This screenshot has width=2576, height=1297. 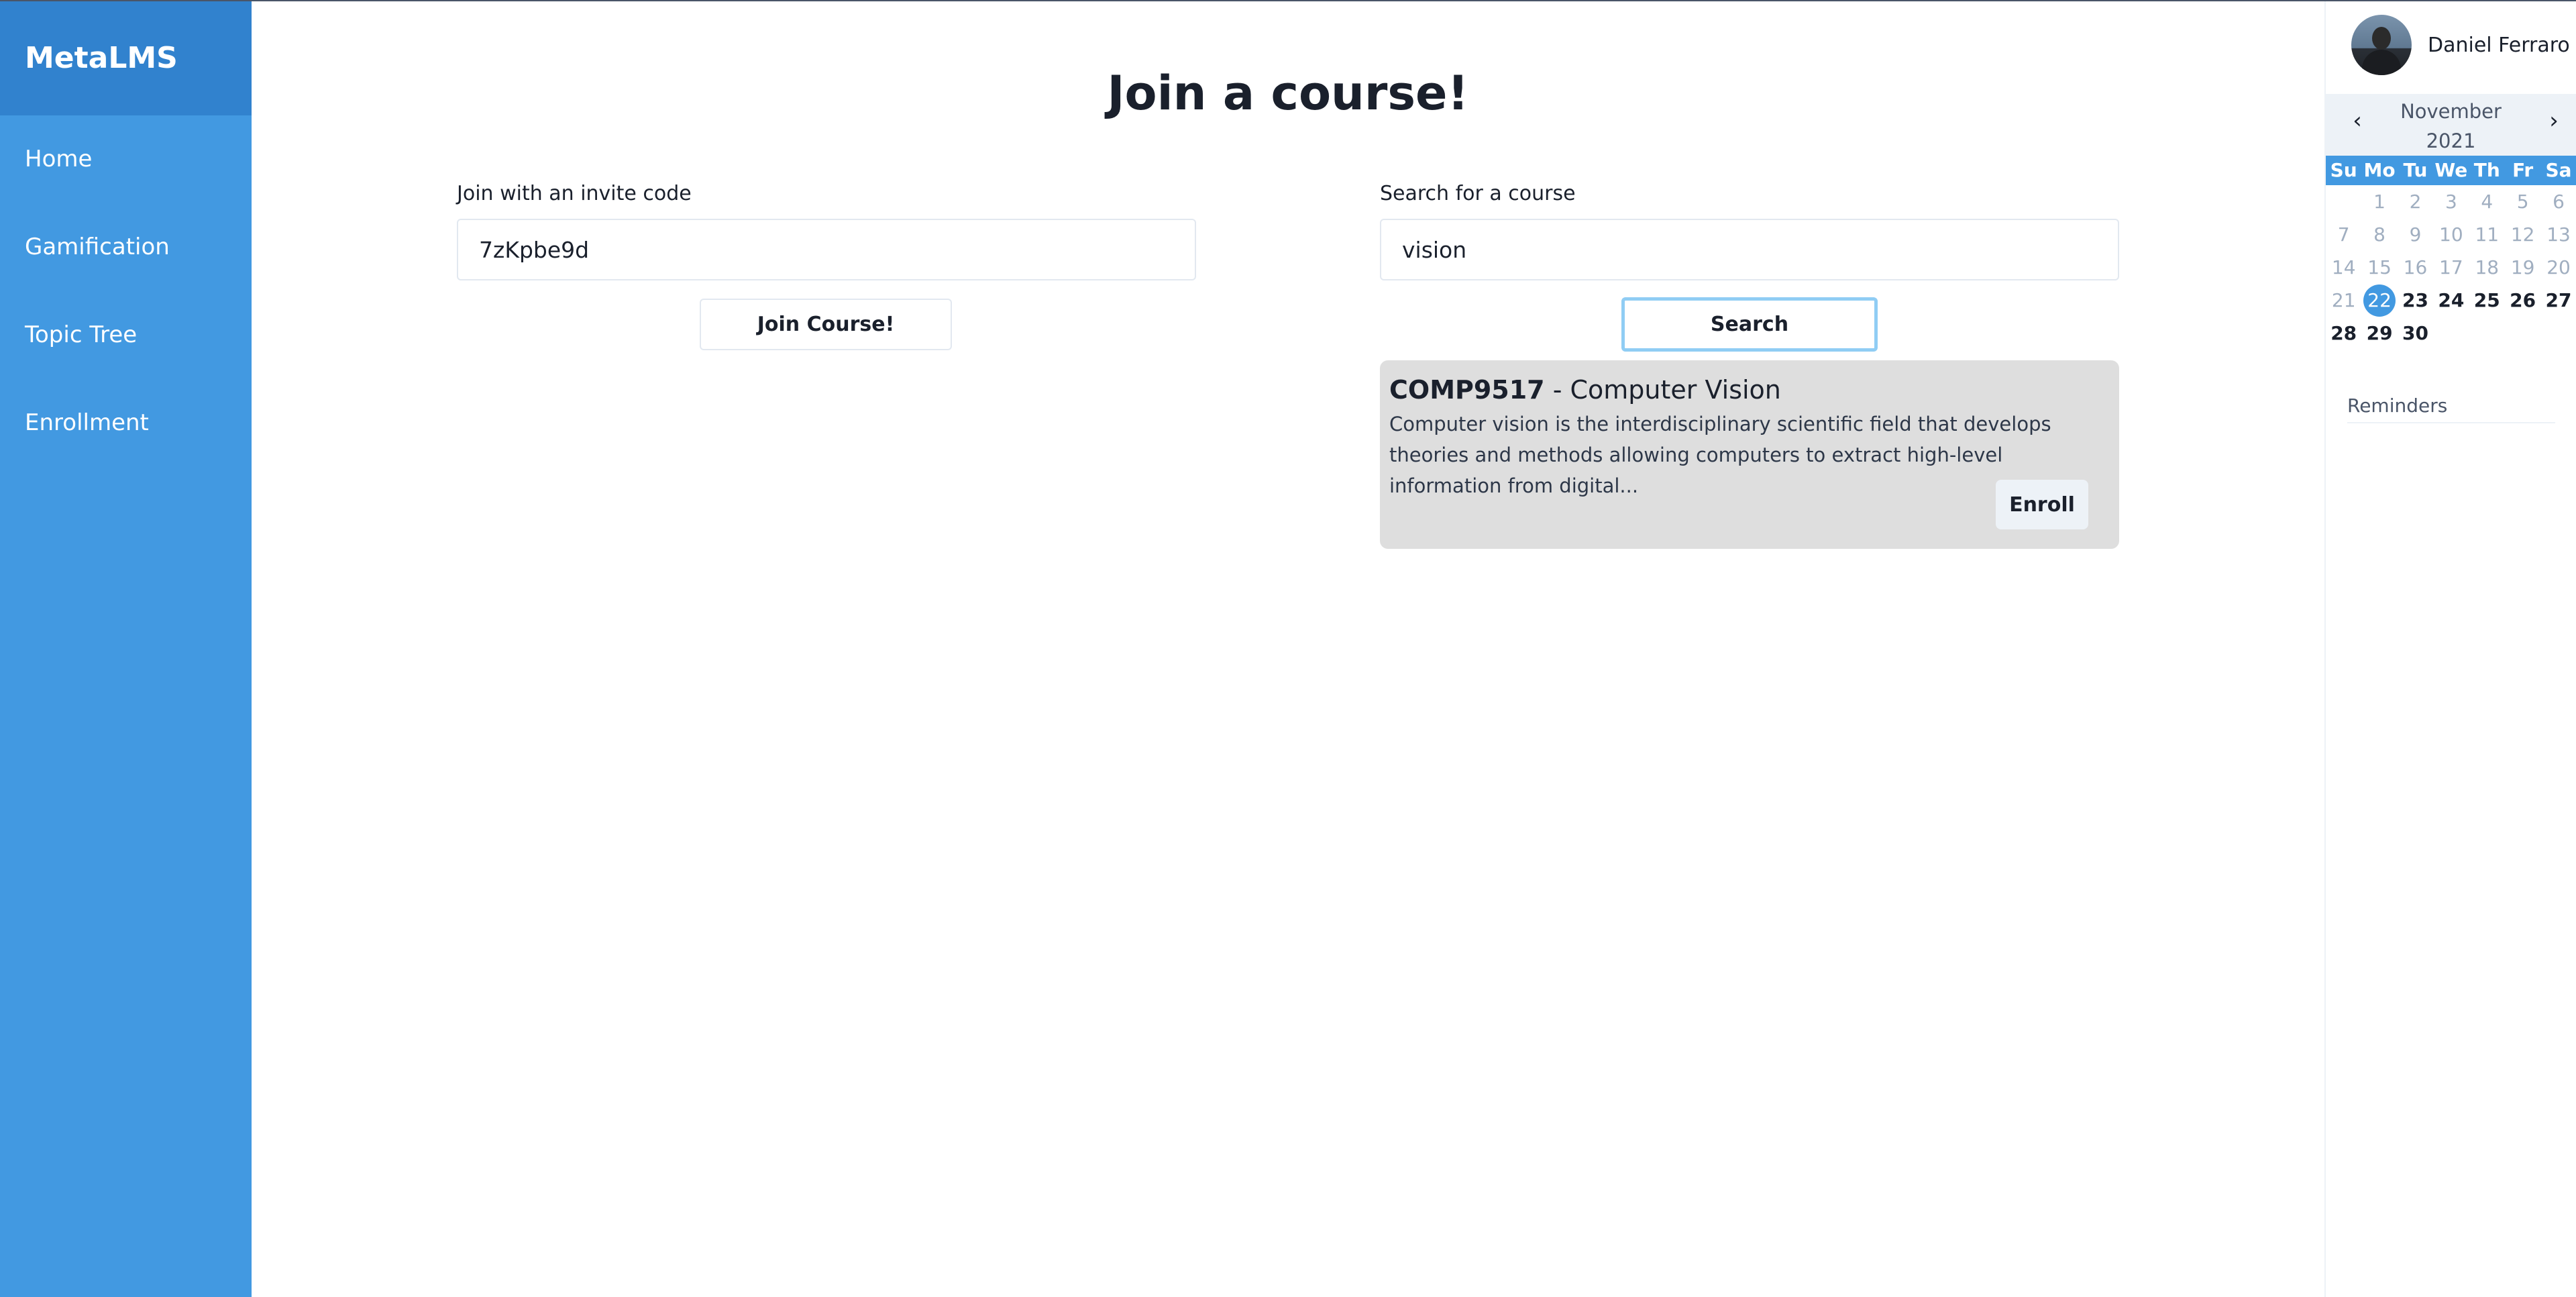 What do you see at coordinates (1675, 390) in the screenshot?
I see `course-name: Computer Vision` at bounding box center [1675, 390].